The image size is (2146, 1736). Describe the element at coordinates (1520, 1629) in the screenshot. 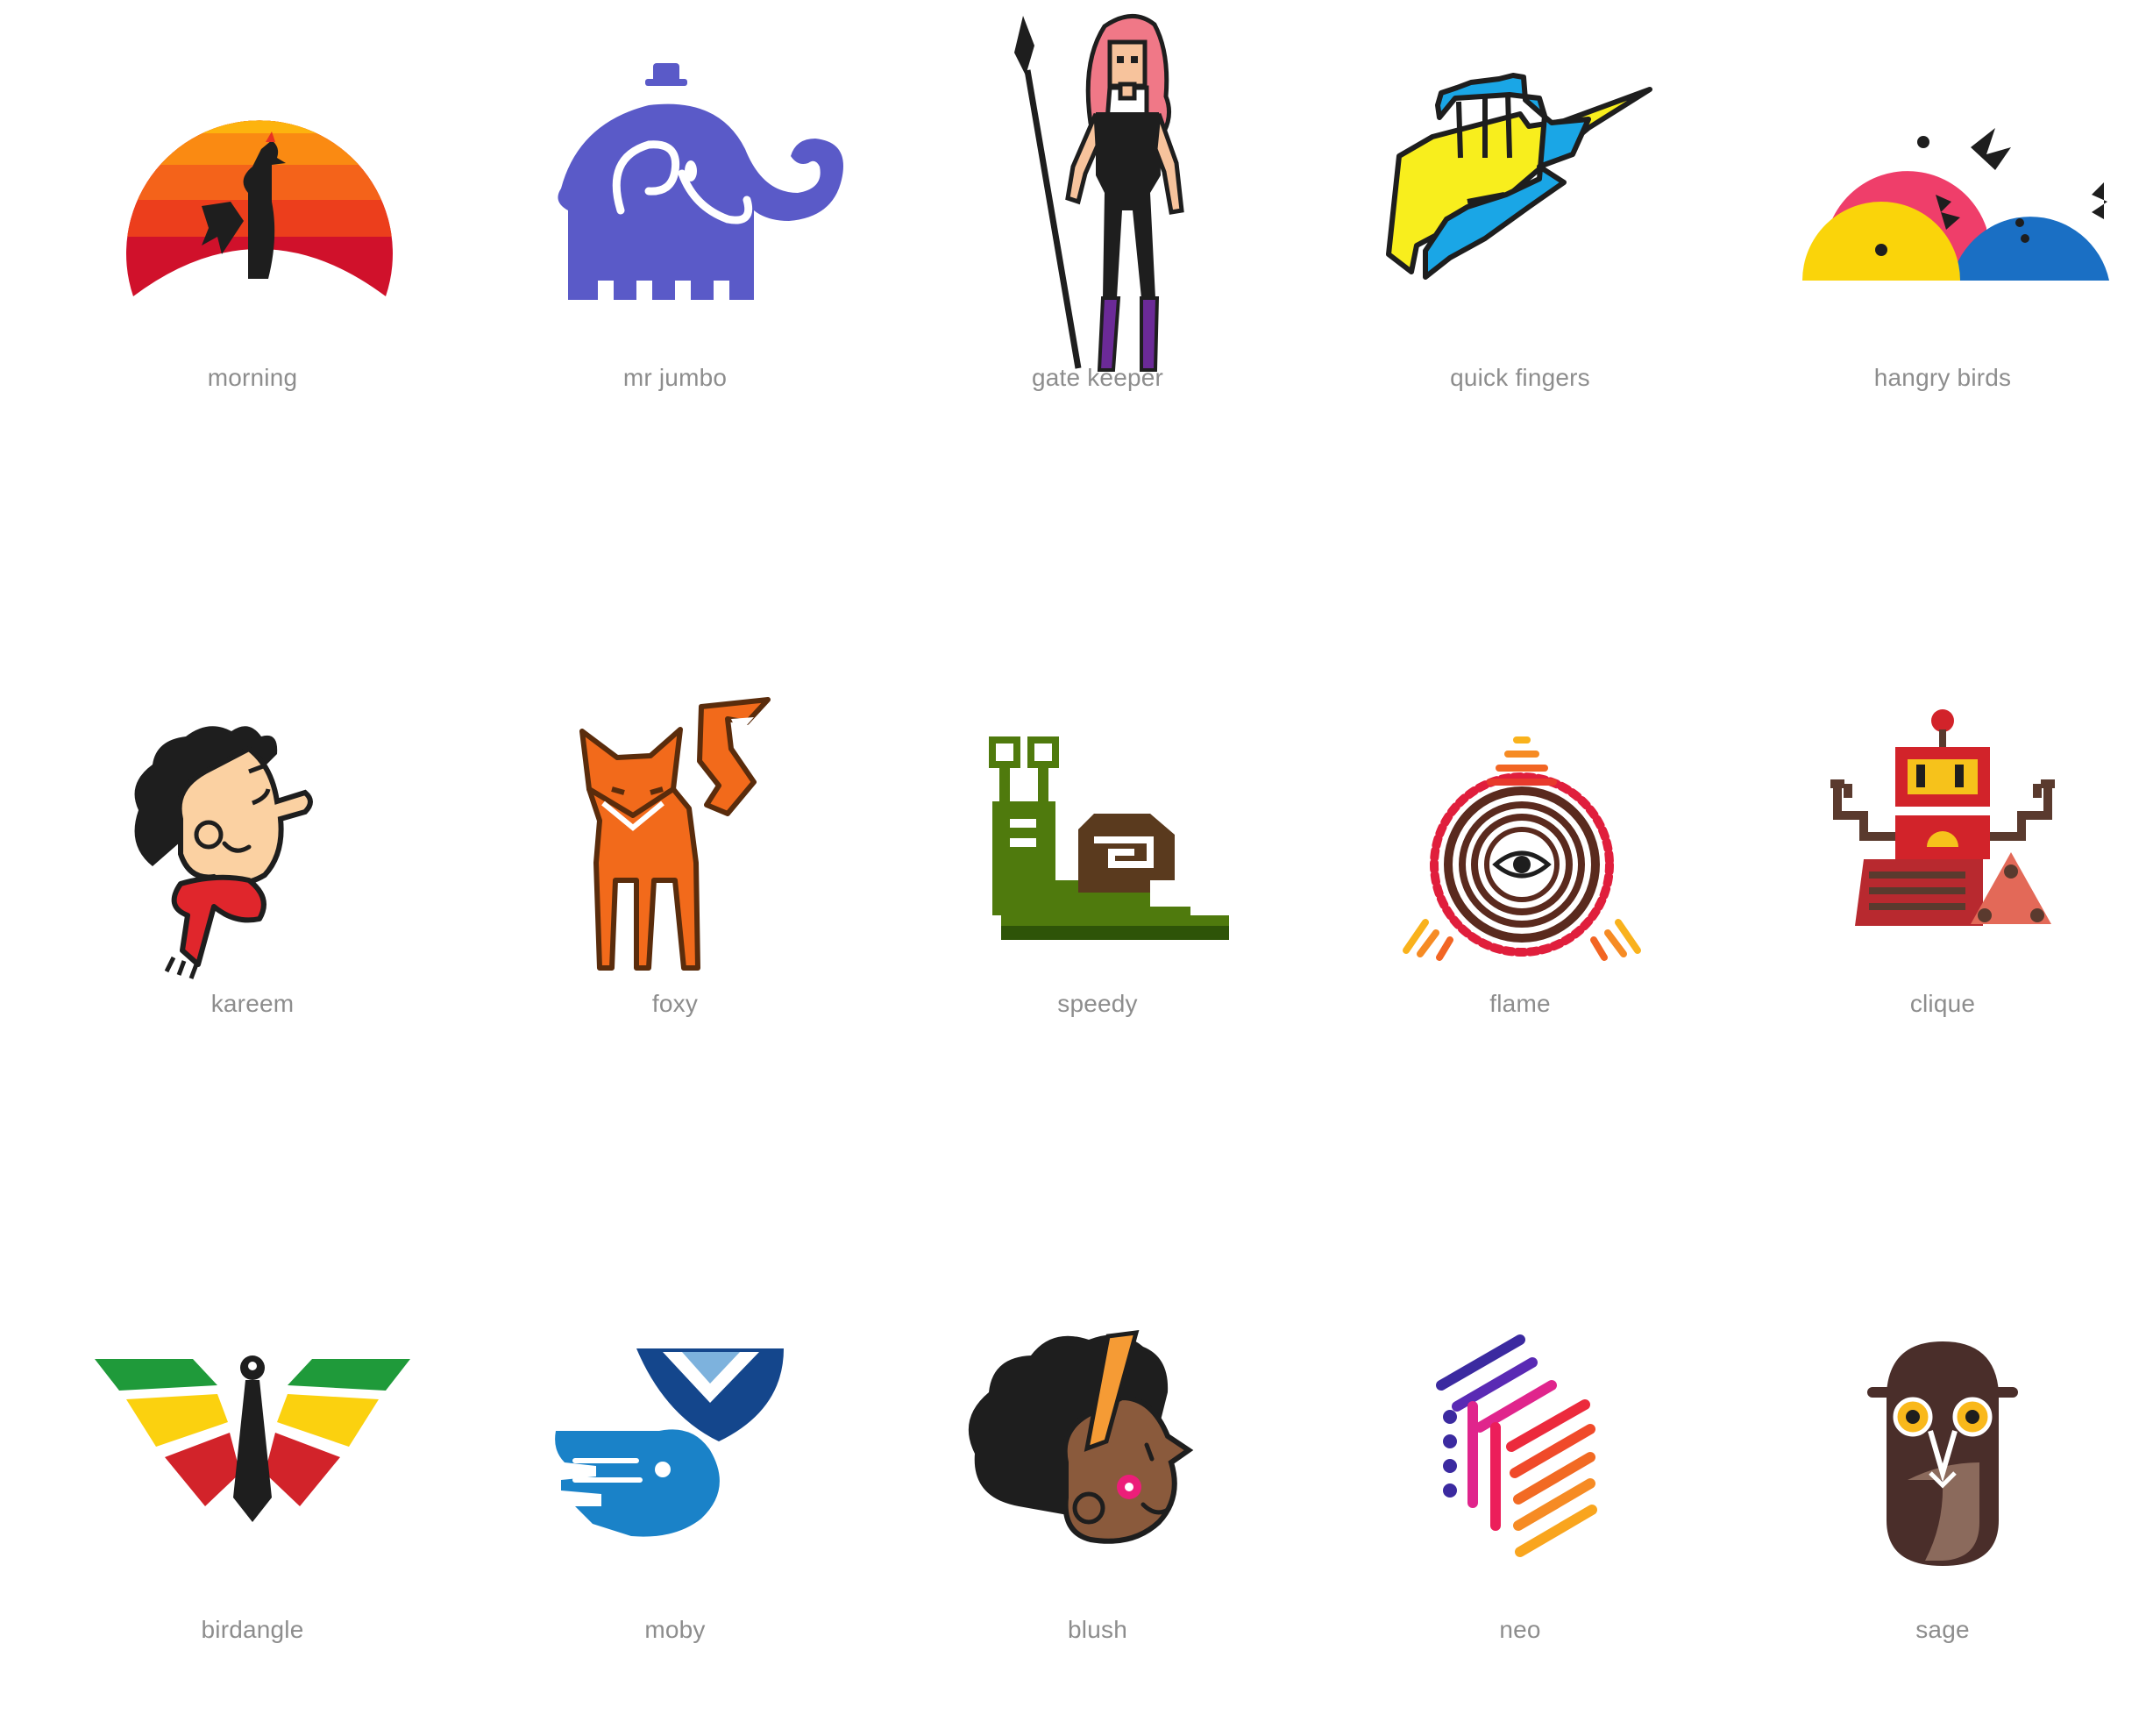

I see `logo-label: neo` at that location.